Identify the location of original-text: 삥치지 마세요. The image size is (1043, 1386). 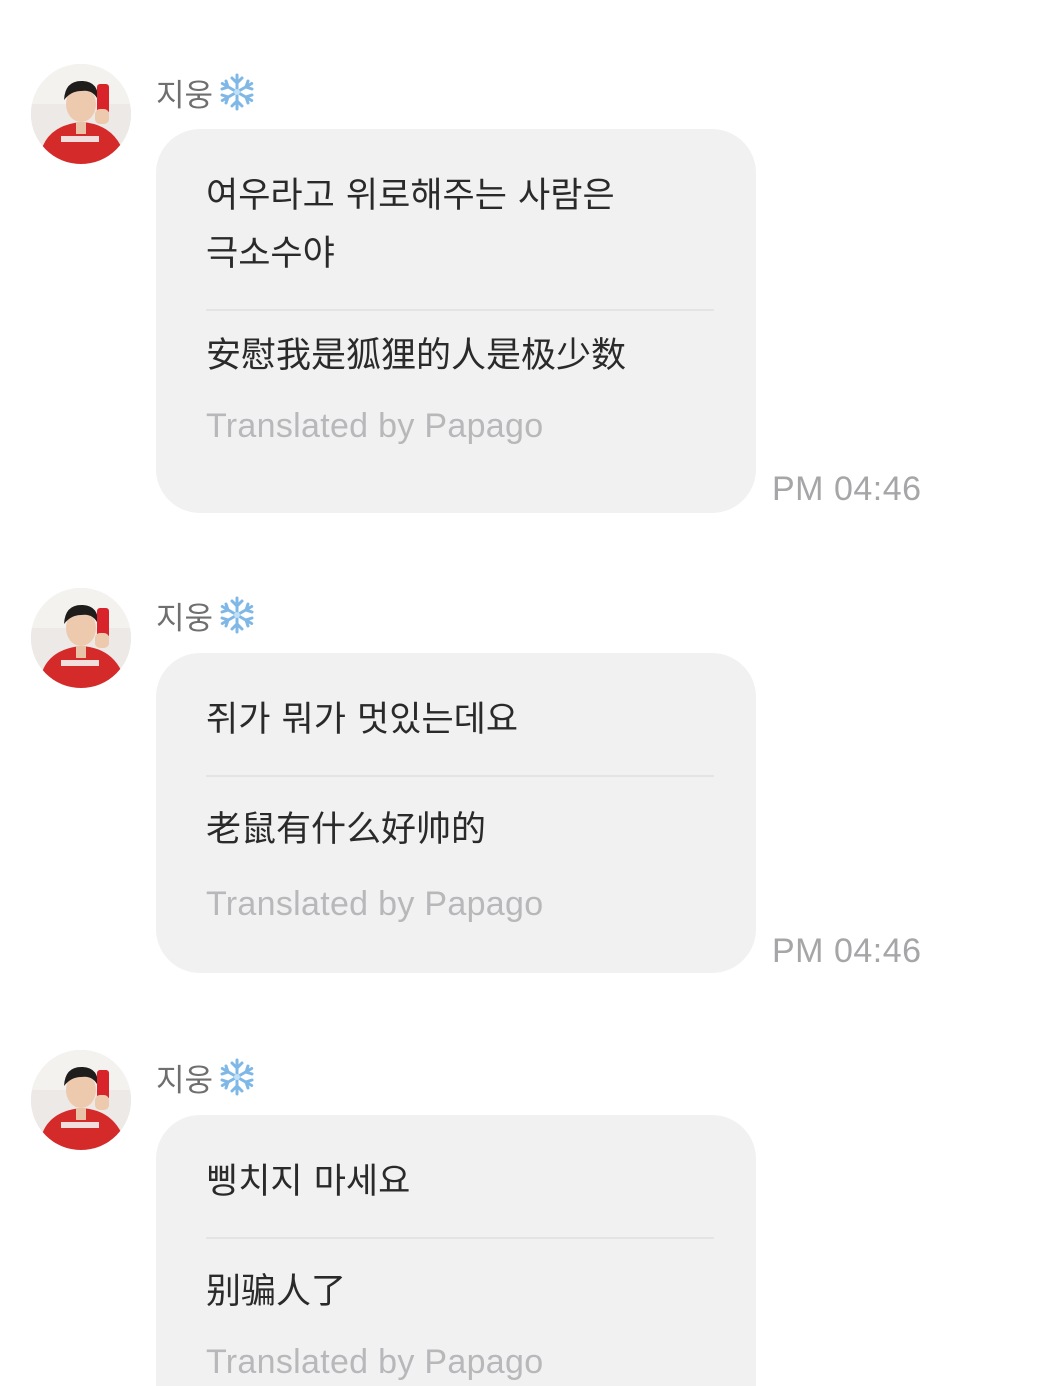
(308, 1182).